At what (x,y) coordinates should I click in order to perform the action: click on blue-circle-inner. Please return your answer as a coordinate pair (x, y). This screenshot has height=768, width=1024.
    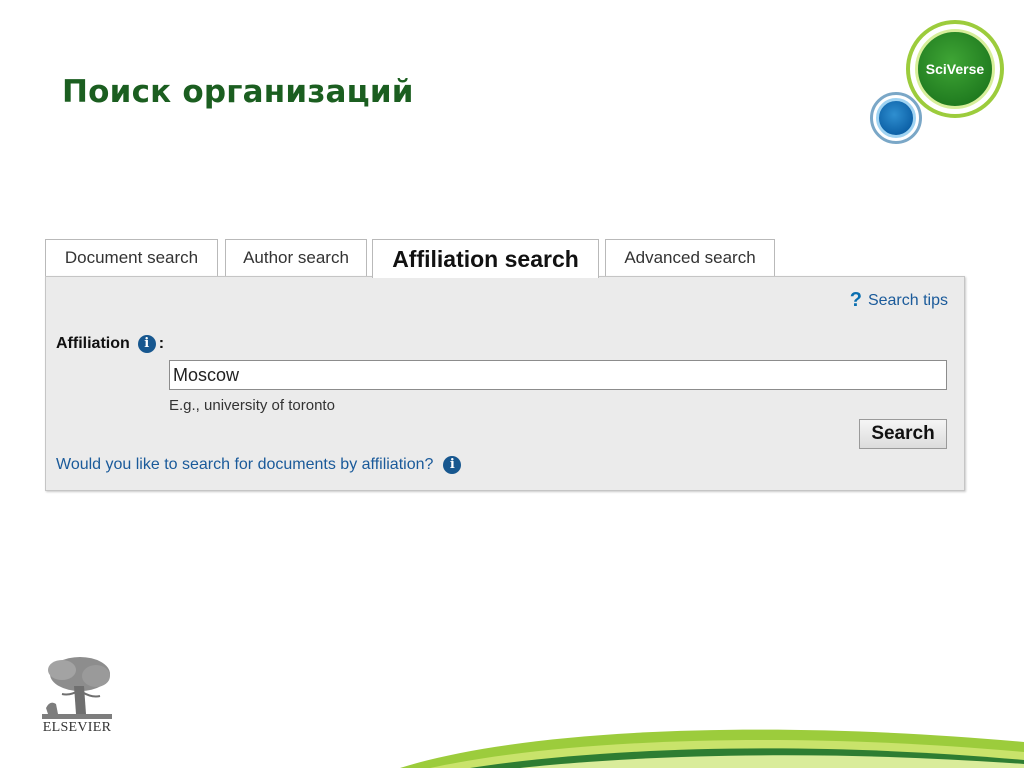
    Looking at the image, I should click on (896, 118).